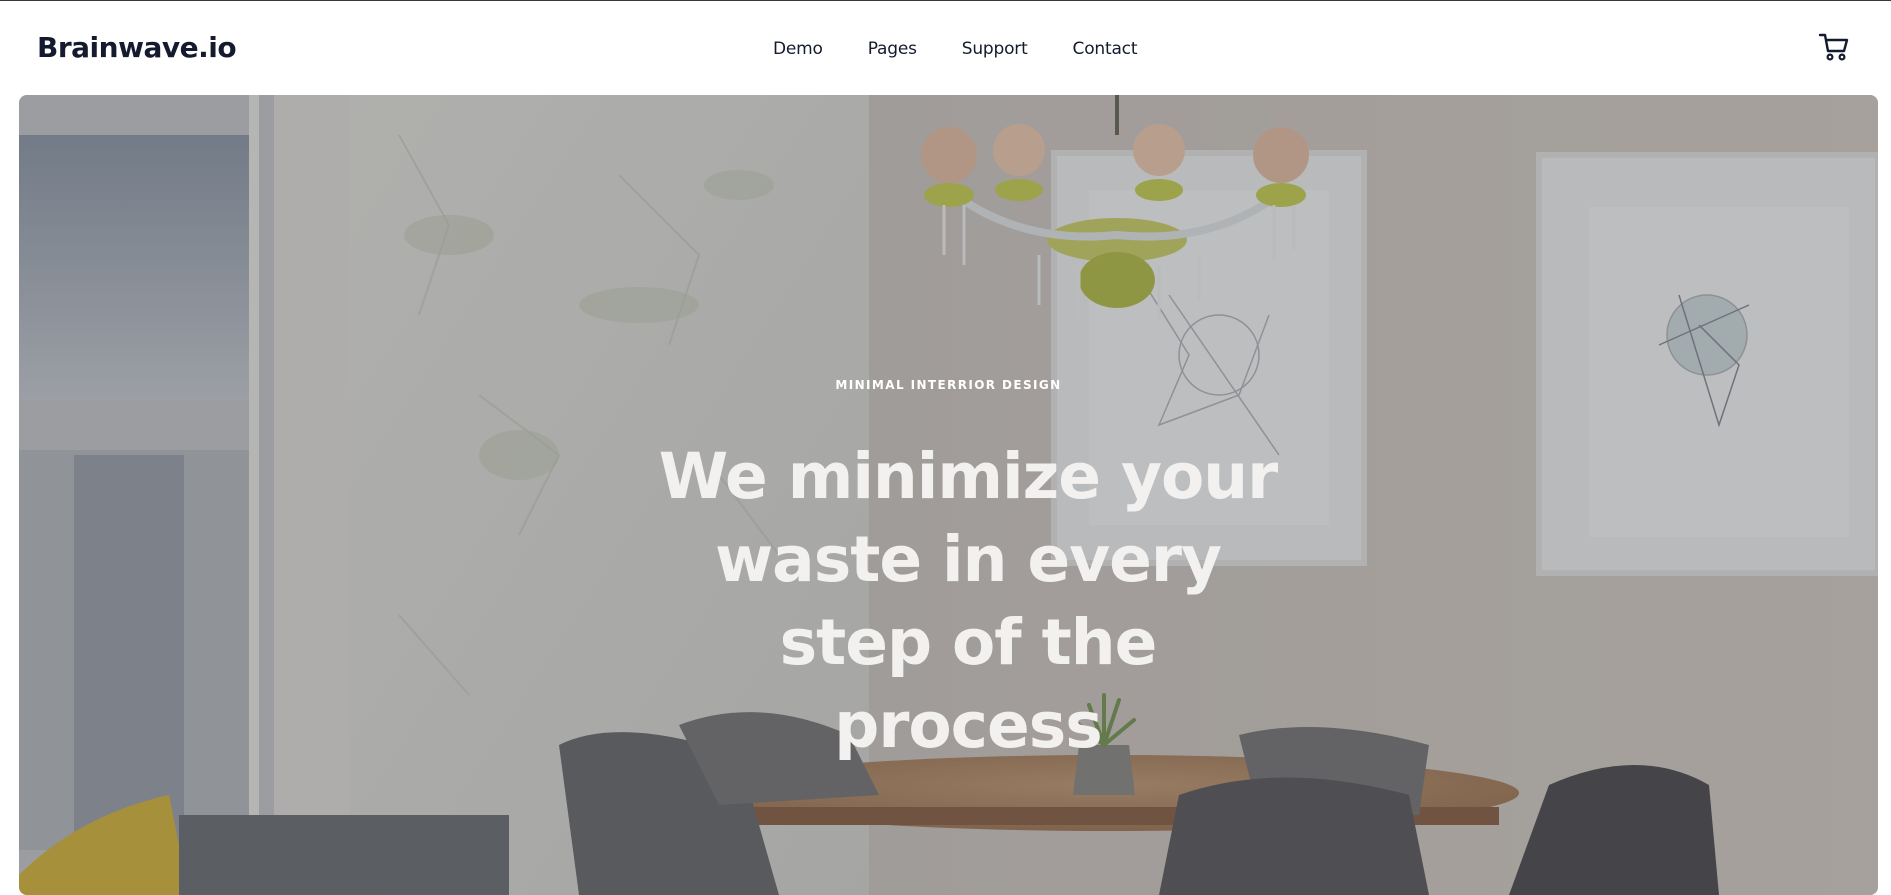 This screenshot has width=1891, height=895. What do you see at coordinates (798, 49) in the screenshot?
I see `nav-item-demo: Demo` at bounding box center [798, 49].